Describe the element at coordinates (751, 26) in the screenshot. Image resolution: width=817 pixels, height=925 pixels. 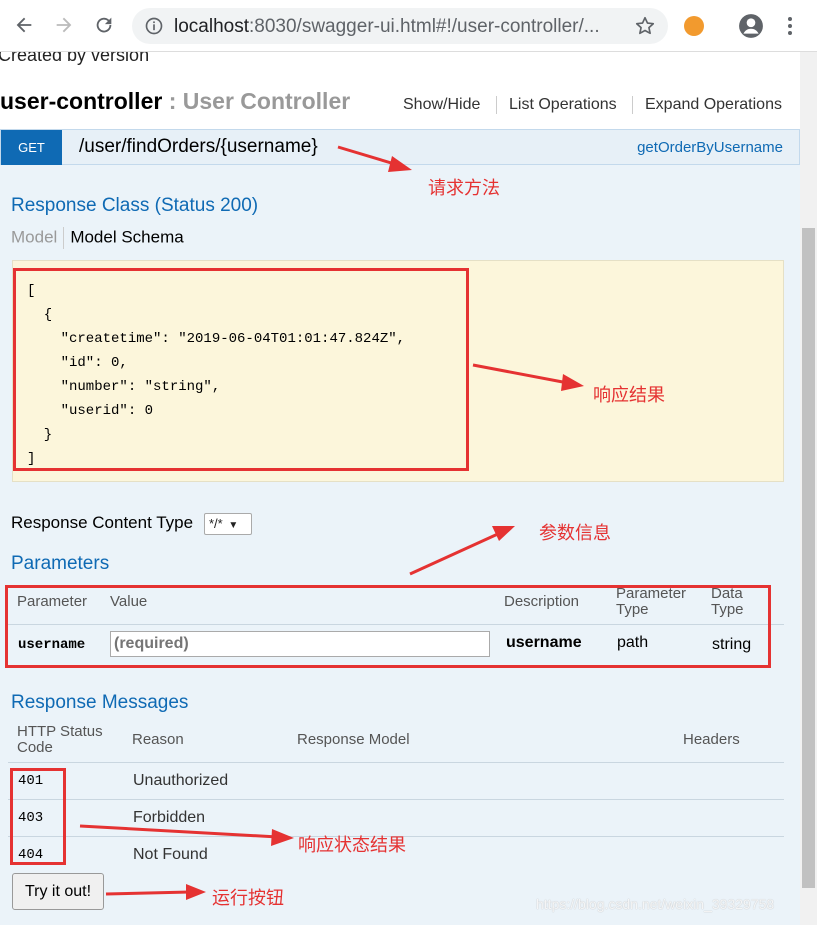
I see `account-icon` at that location.